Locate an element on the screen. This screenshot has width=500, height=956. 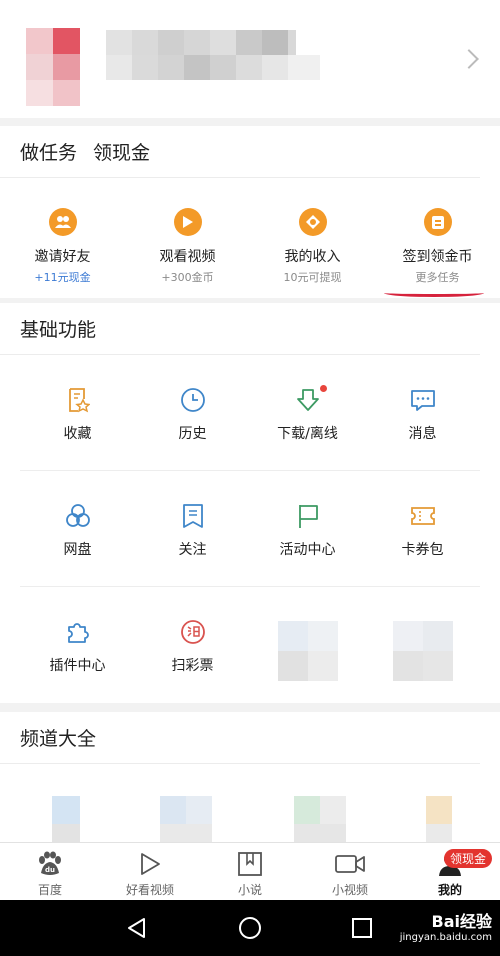
avatar is located at coordinates (53, 67).